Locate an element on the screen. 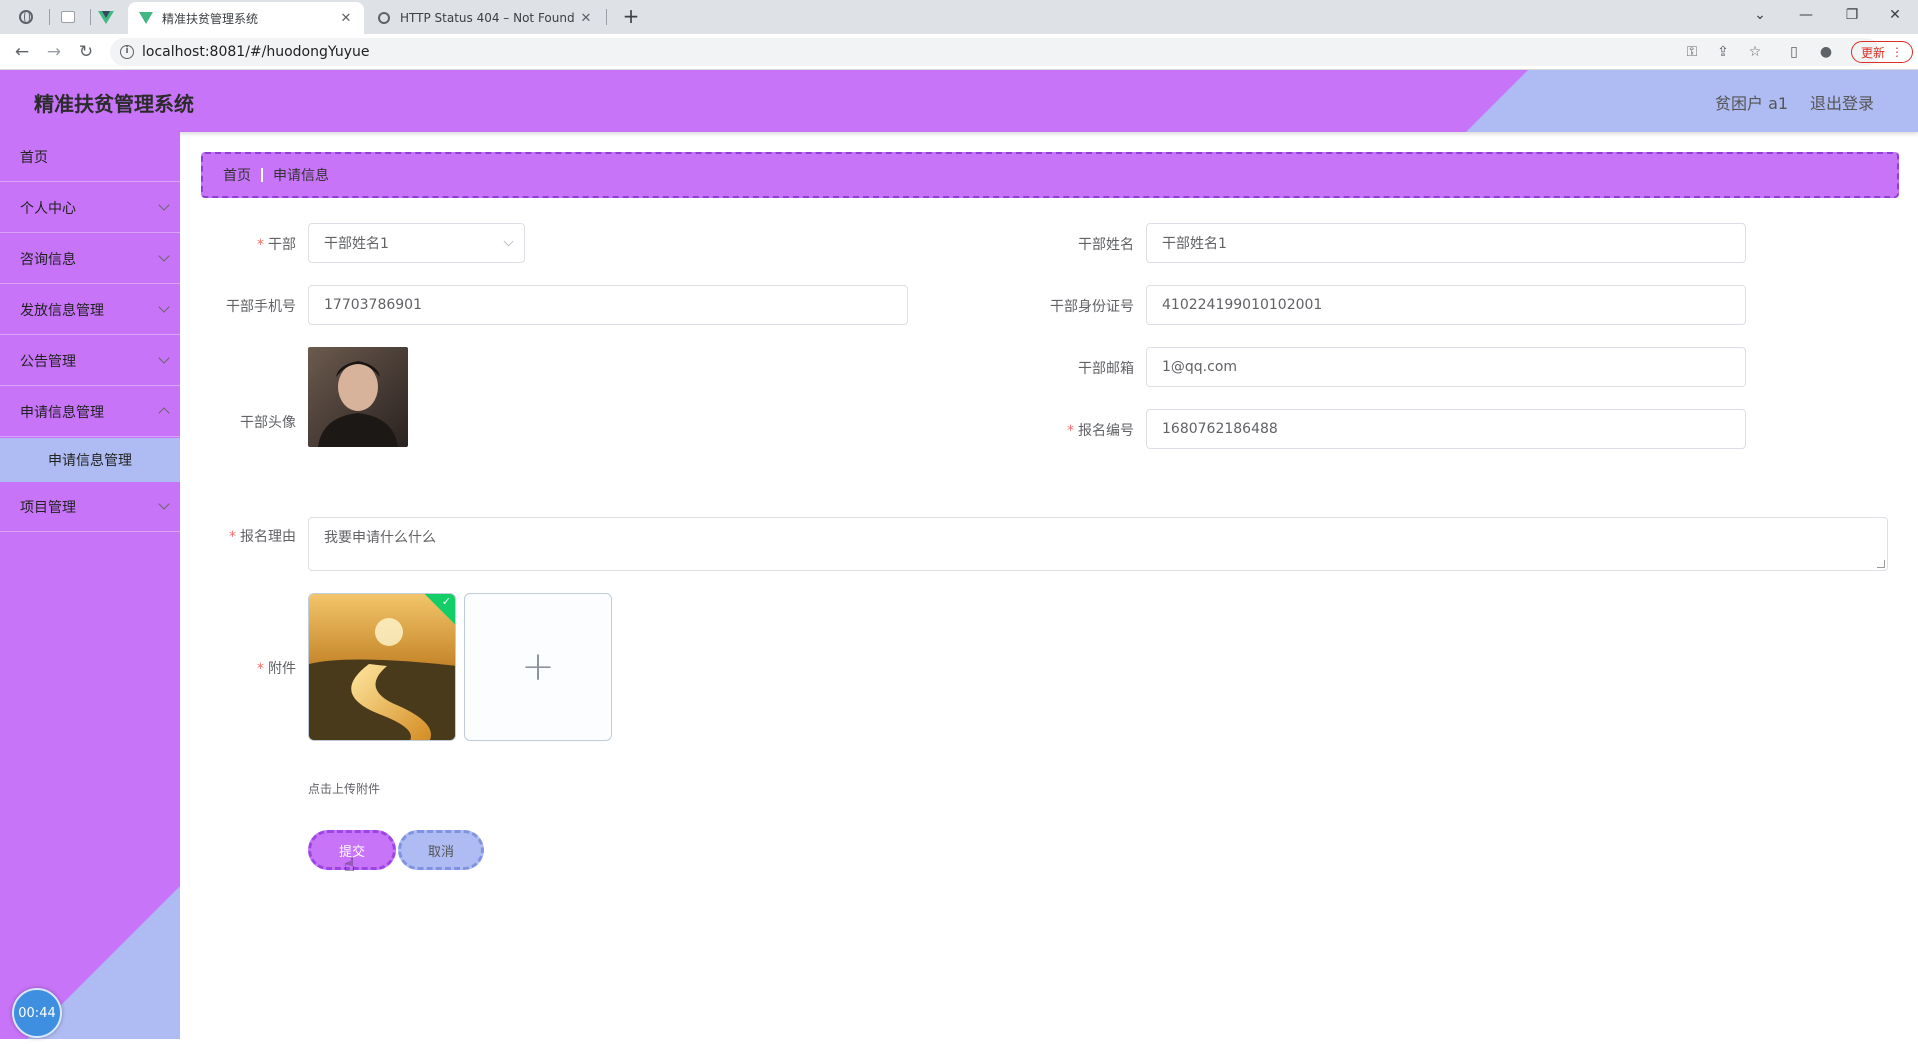  sidebar-subitem-application-manage: 申请信息管理 is located at coordinates (90, 460).